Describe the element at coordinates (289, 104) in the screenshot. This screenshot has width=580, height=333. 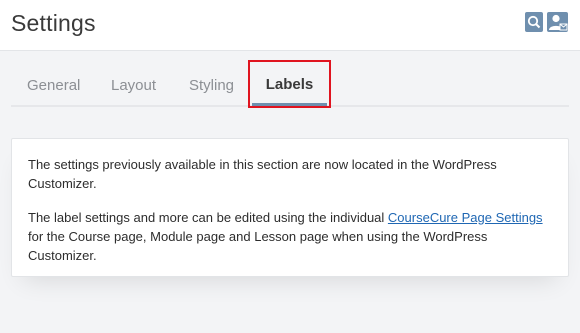
I see `active-tab-indicator` at that location.